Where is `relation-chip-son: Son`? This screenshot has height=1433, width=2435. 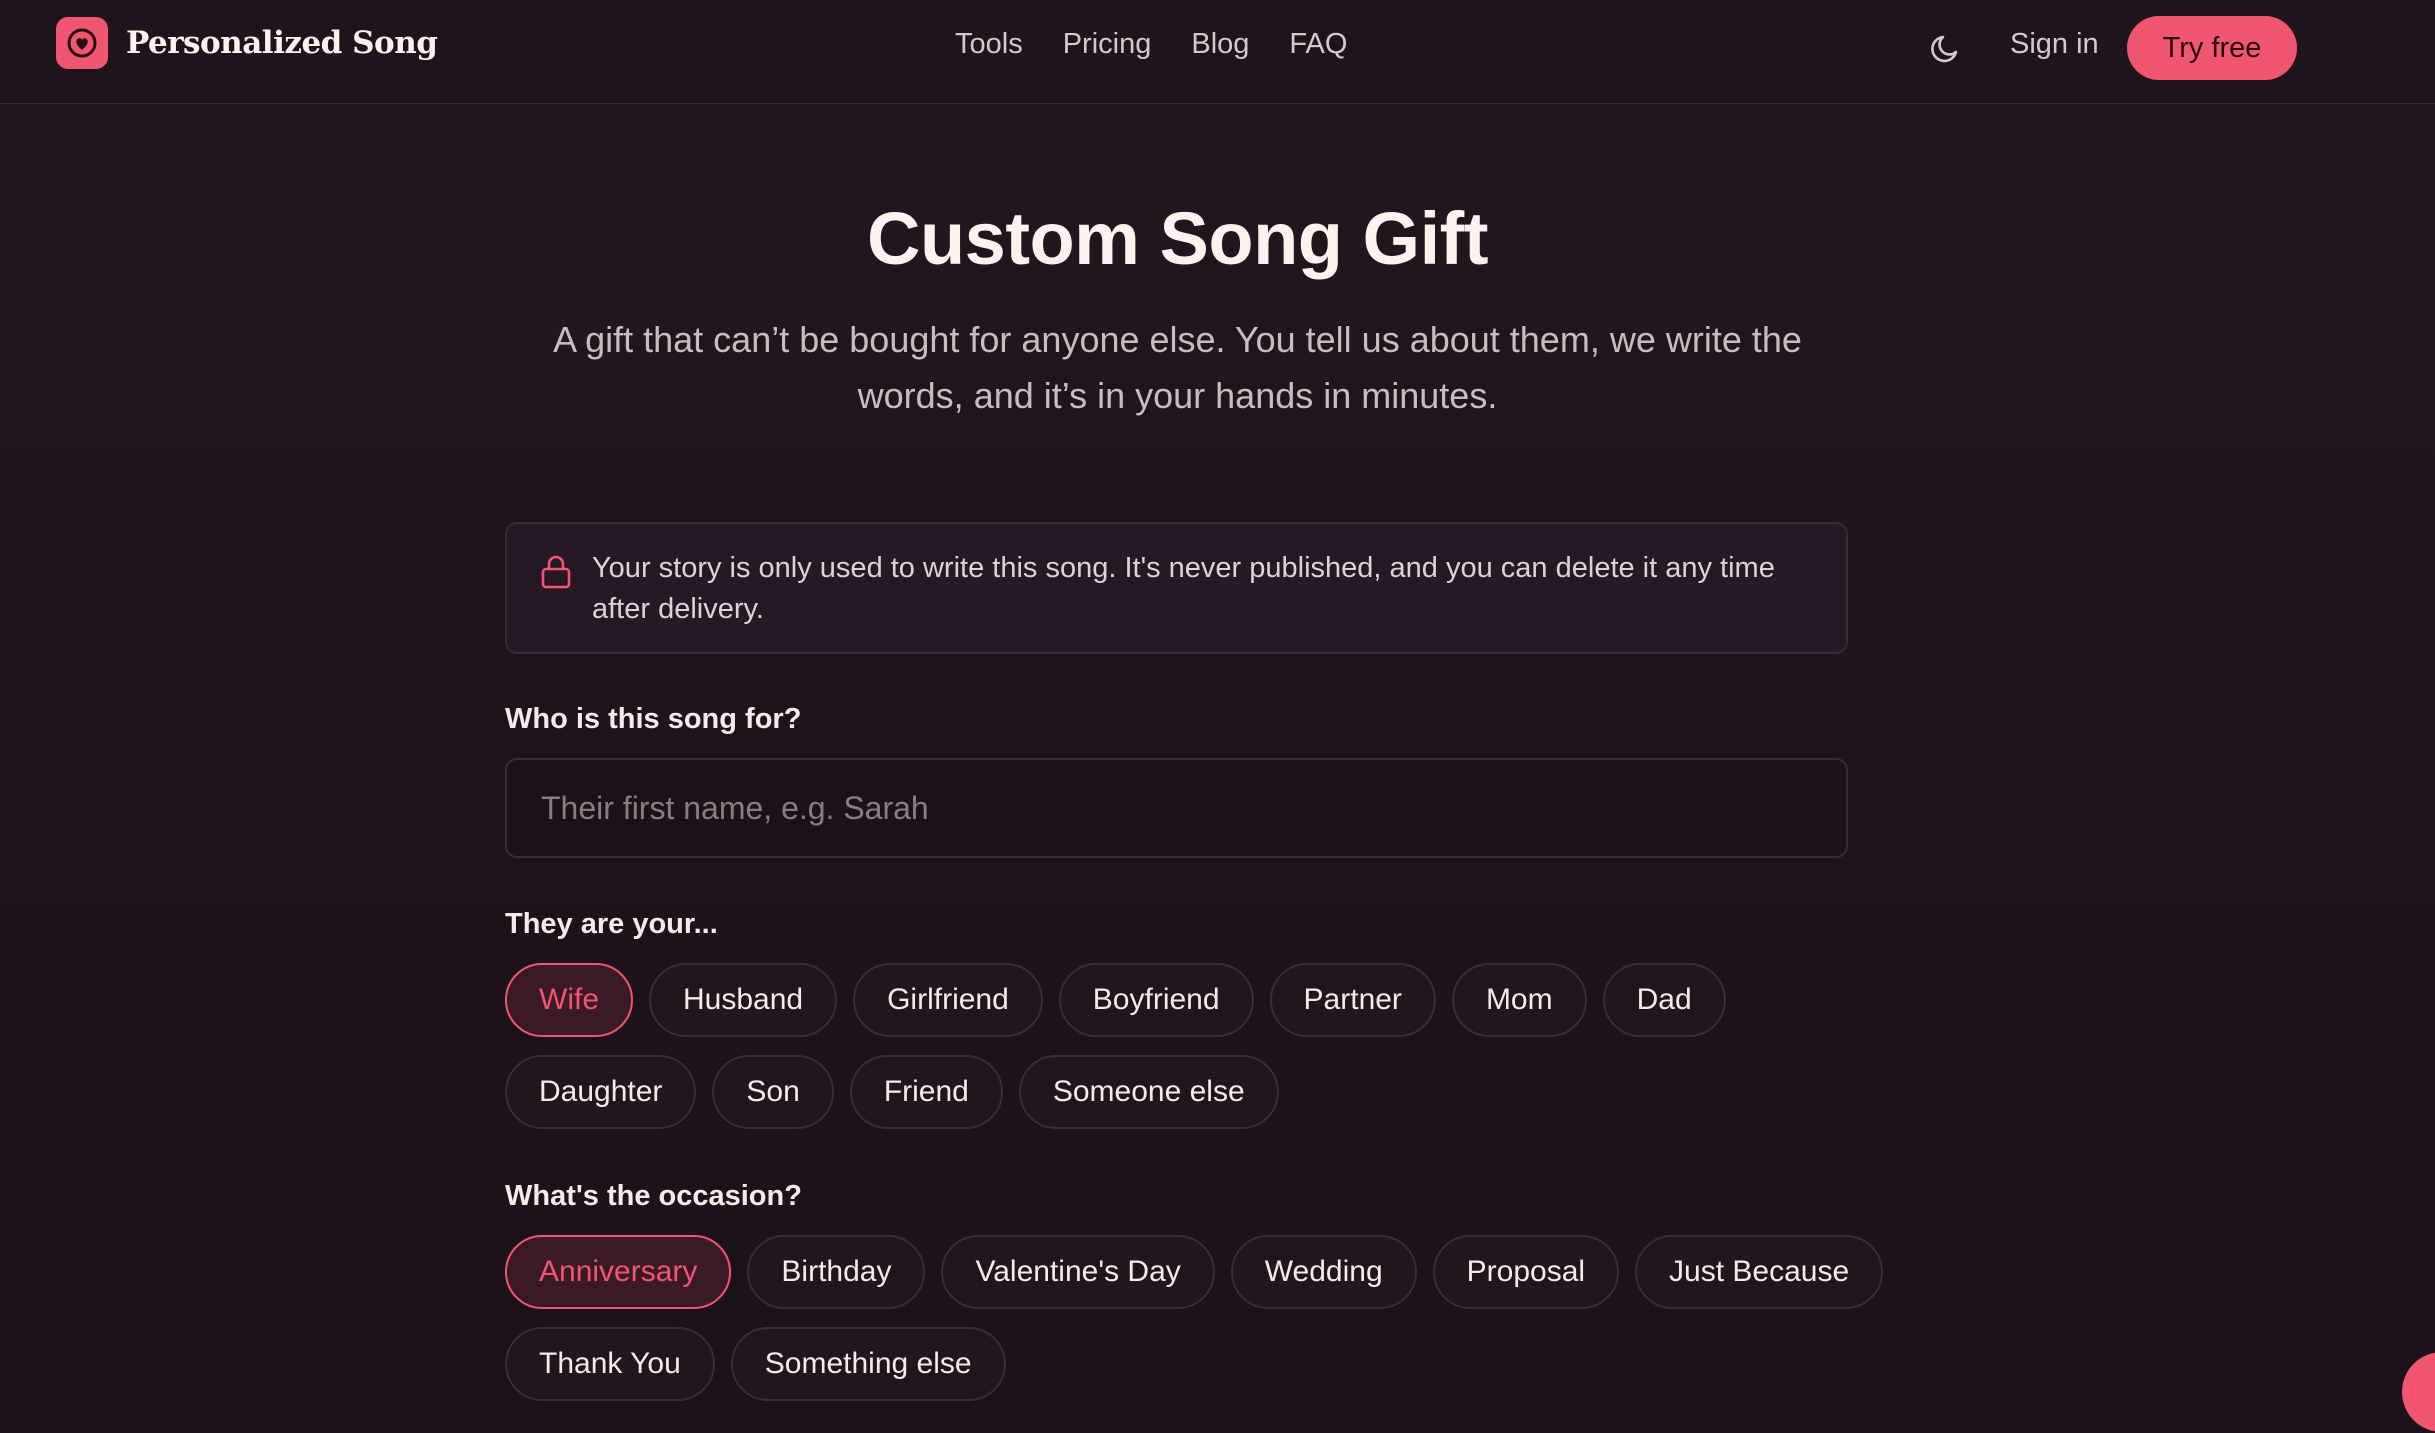 relation-chip-son: Son is located at coordinates (773, 1092).